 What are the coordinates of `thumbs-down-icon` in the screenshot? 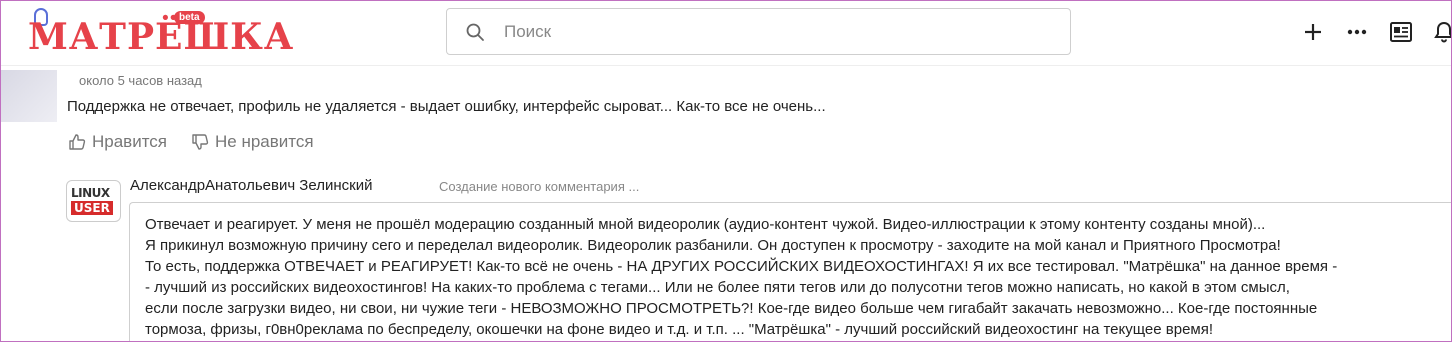 It's located at (200, 142).